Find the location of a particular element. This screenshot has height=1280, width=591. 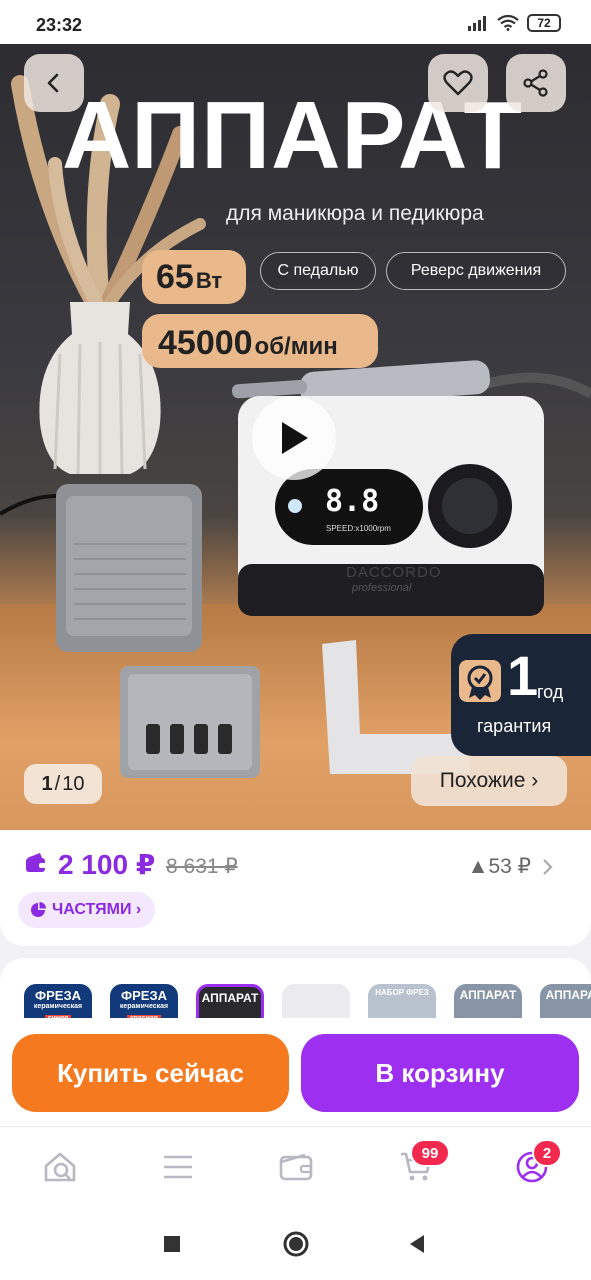

installments-button: ЧАСТЯМИ › is located at coordinates (87, 910).